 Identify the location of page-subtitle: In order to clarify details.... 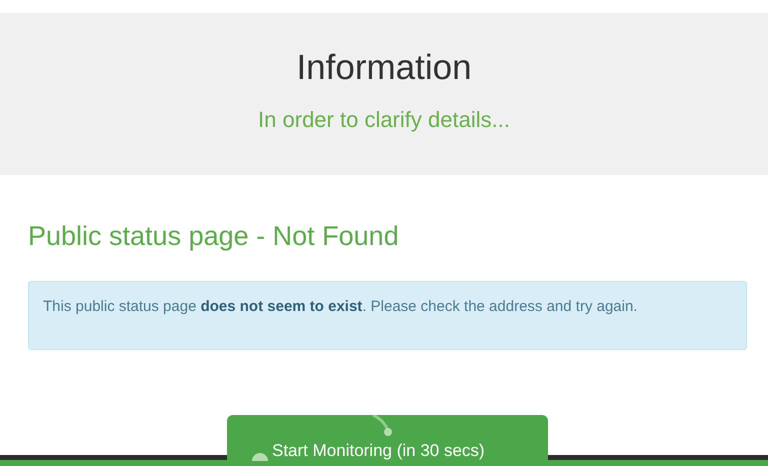
(384, 120).